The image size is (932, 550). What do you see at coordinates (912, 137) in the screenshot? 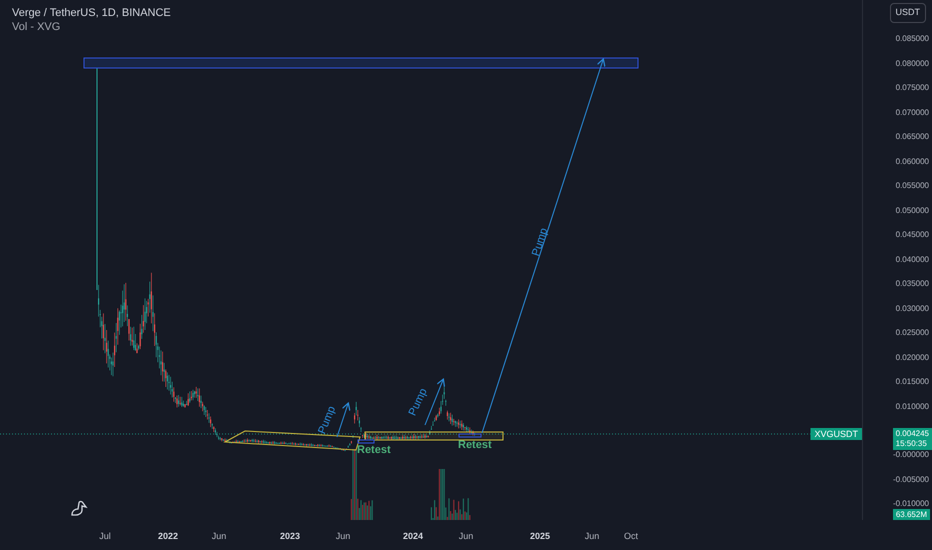
I see `price-tick-label: 0.065000` at bounding box center [912, 137].